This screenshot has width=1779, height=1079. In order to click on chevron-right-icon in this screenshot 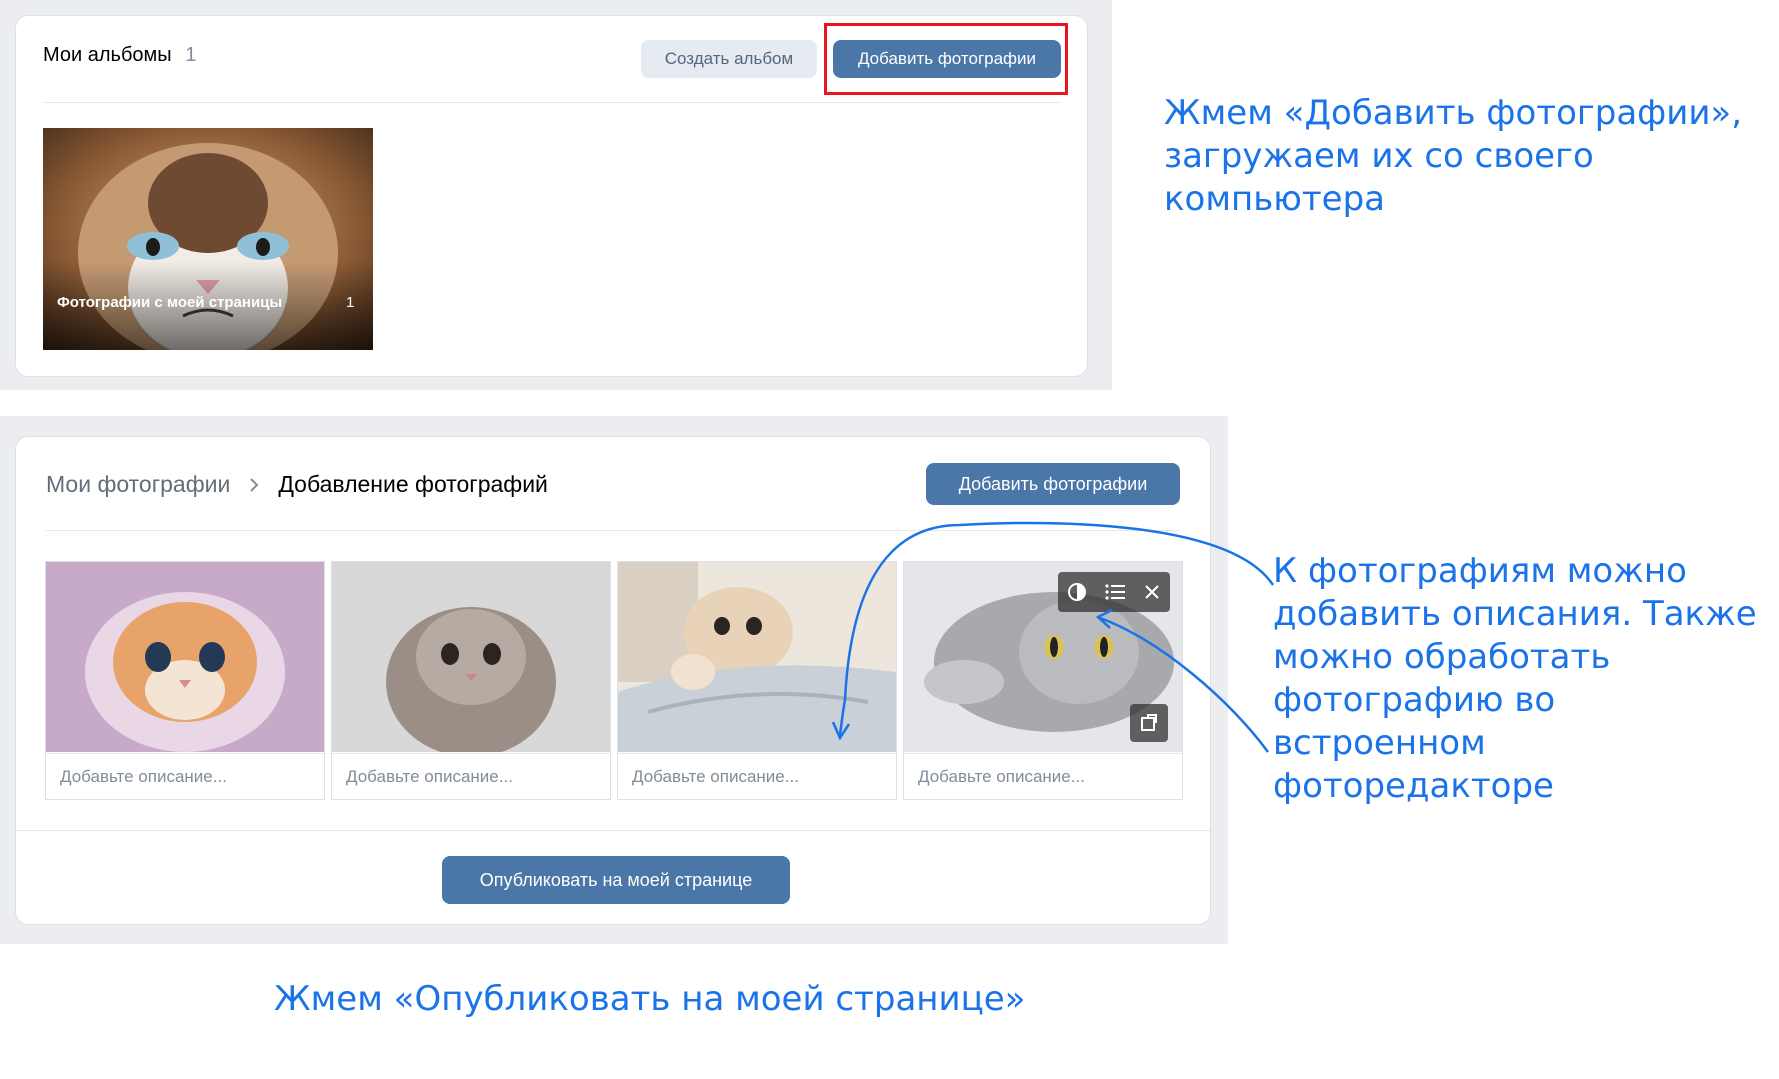, I will do `click(254, 484)`.